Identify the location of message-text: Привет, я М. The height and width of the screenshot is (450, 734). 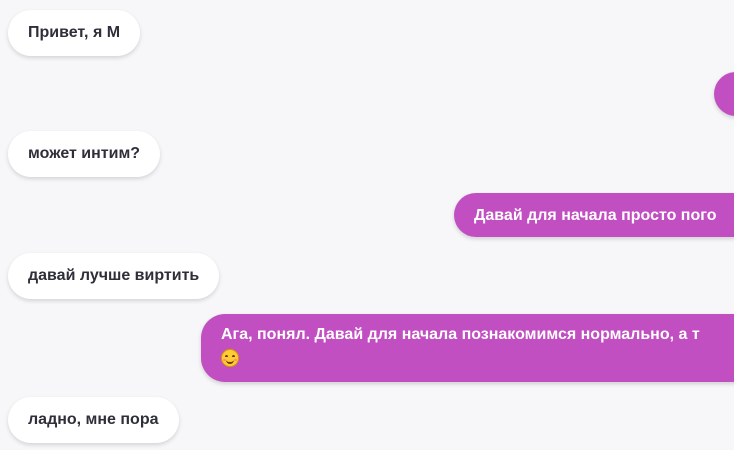
(74, 32).